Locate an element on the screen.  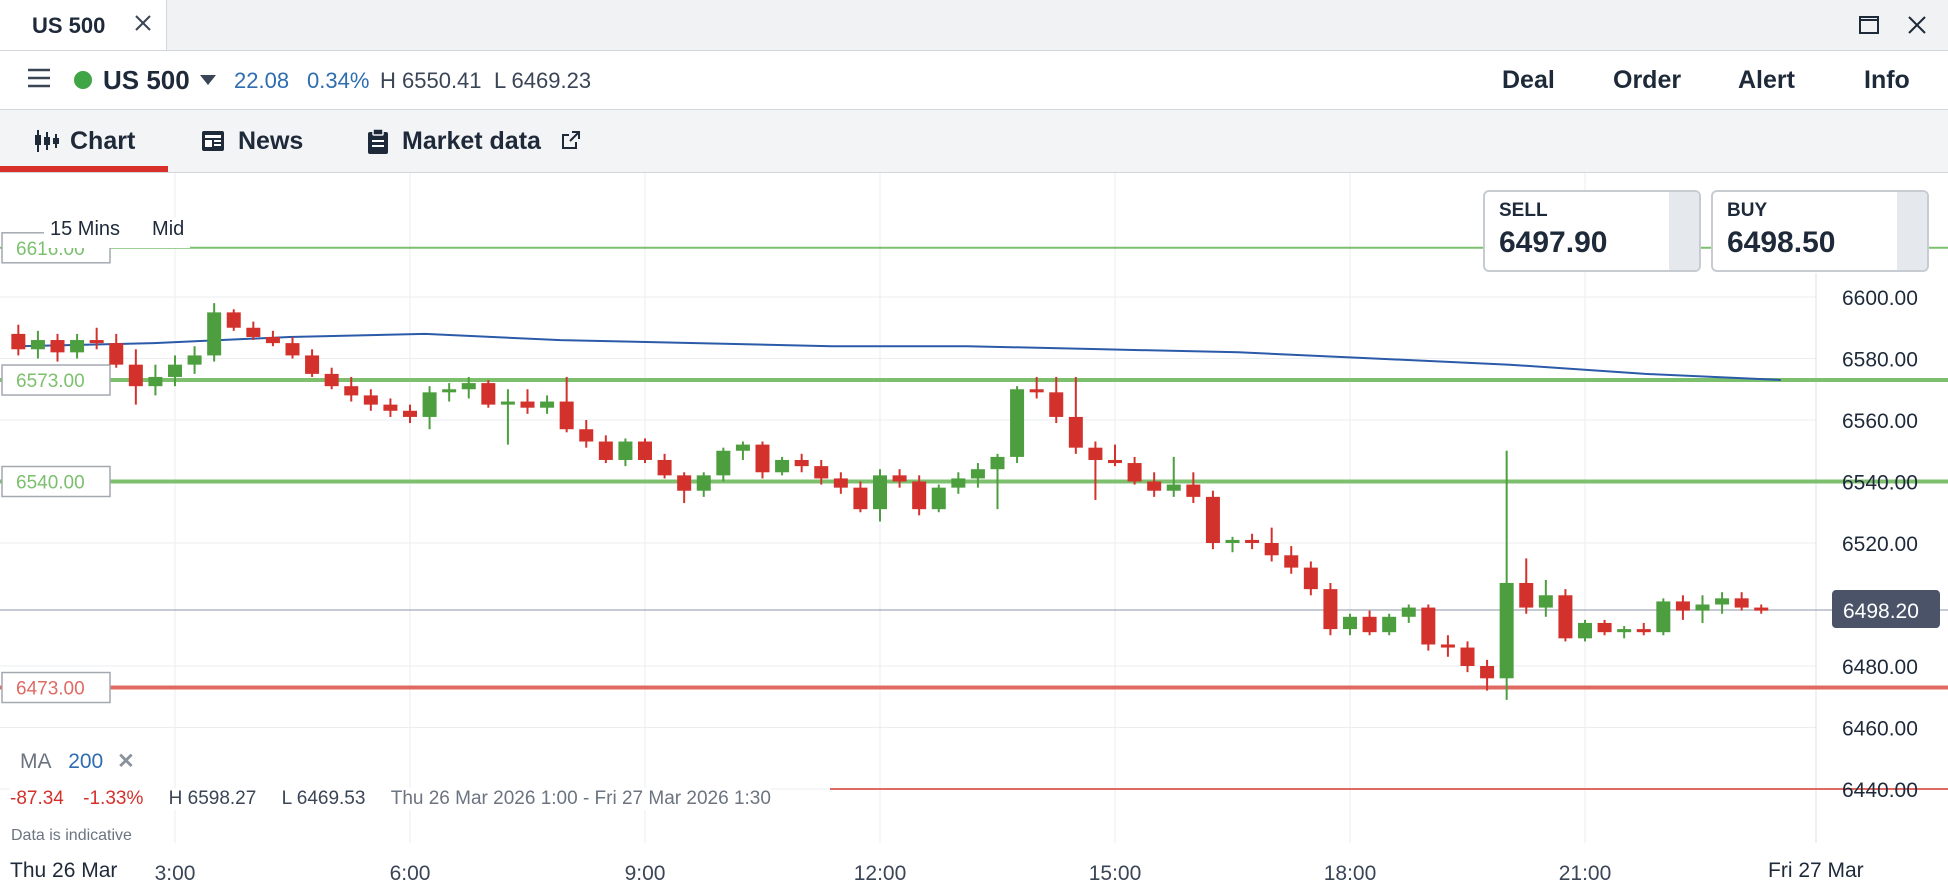
hamburger-menu-icon is located at coordinates (39, 78).